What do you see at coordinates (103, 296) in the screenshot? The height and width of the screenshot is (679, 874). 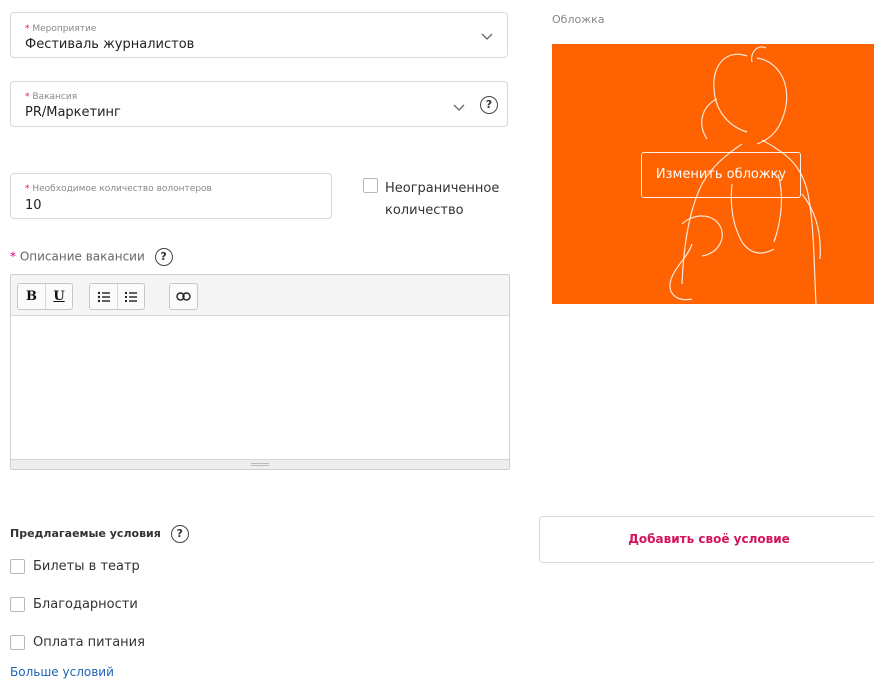 I see `bullet-list-icon` at bounding box center [103, 296].